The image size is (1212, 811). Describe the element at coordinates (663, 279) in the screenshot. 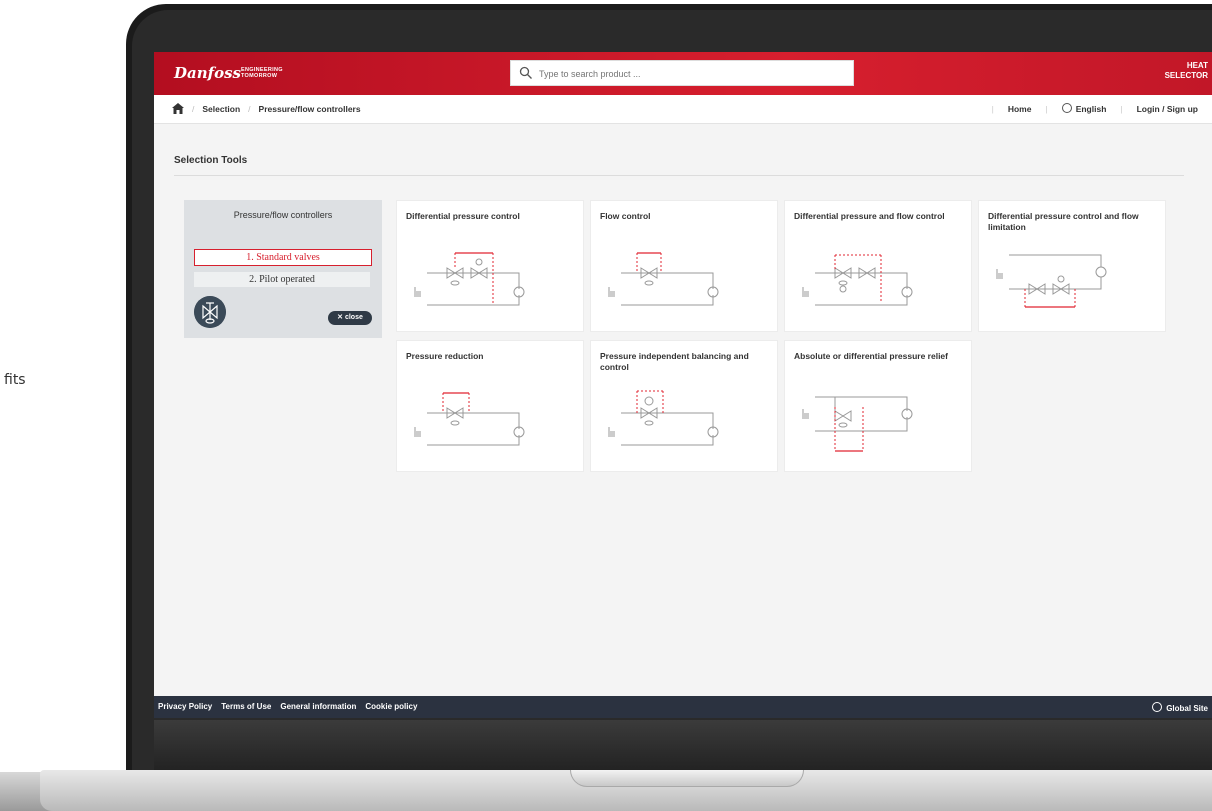

I see `flow-control-diagram` at that location.